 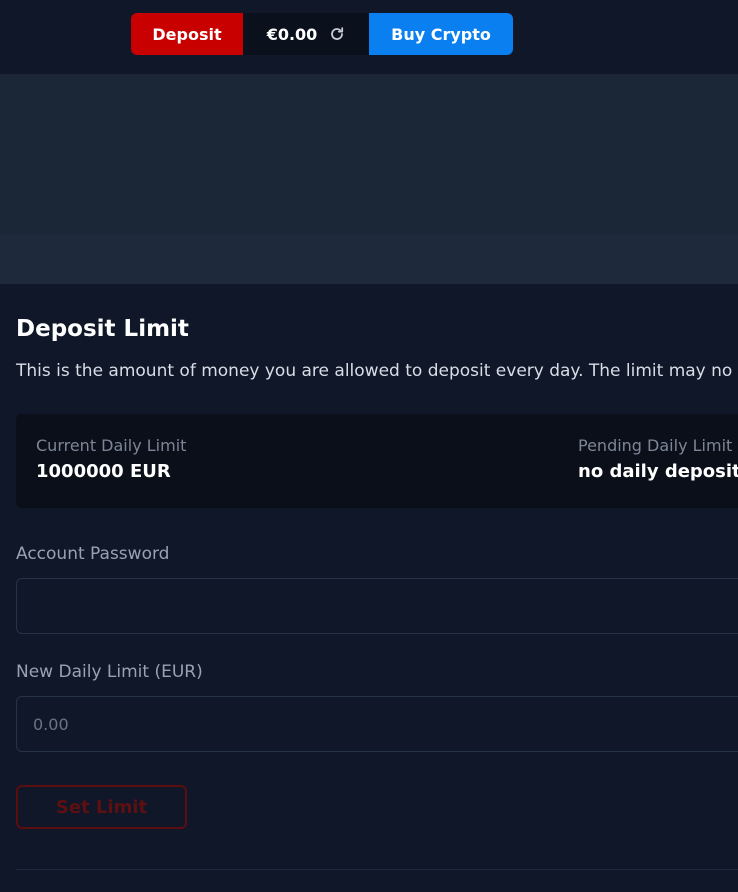 What do you see at coordinates (369, 259) in the screenshot?
I see `banner-strip` at bounding box center [369, 259].